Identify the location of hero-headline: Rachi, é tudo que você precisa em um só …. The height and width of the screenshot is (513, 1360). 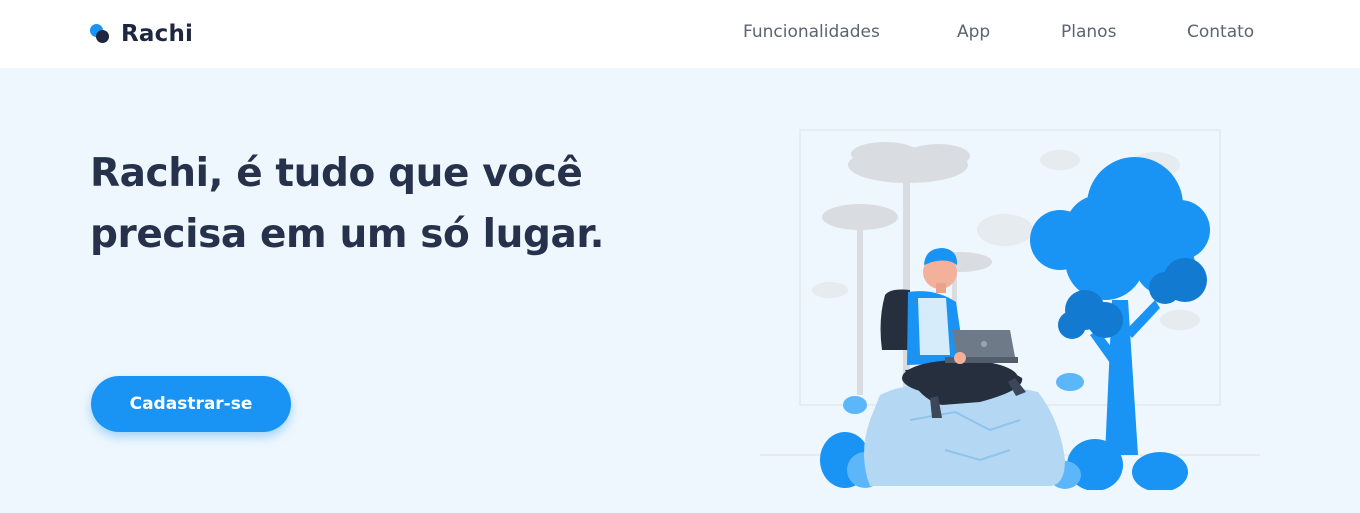
(370, 204).